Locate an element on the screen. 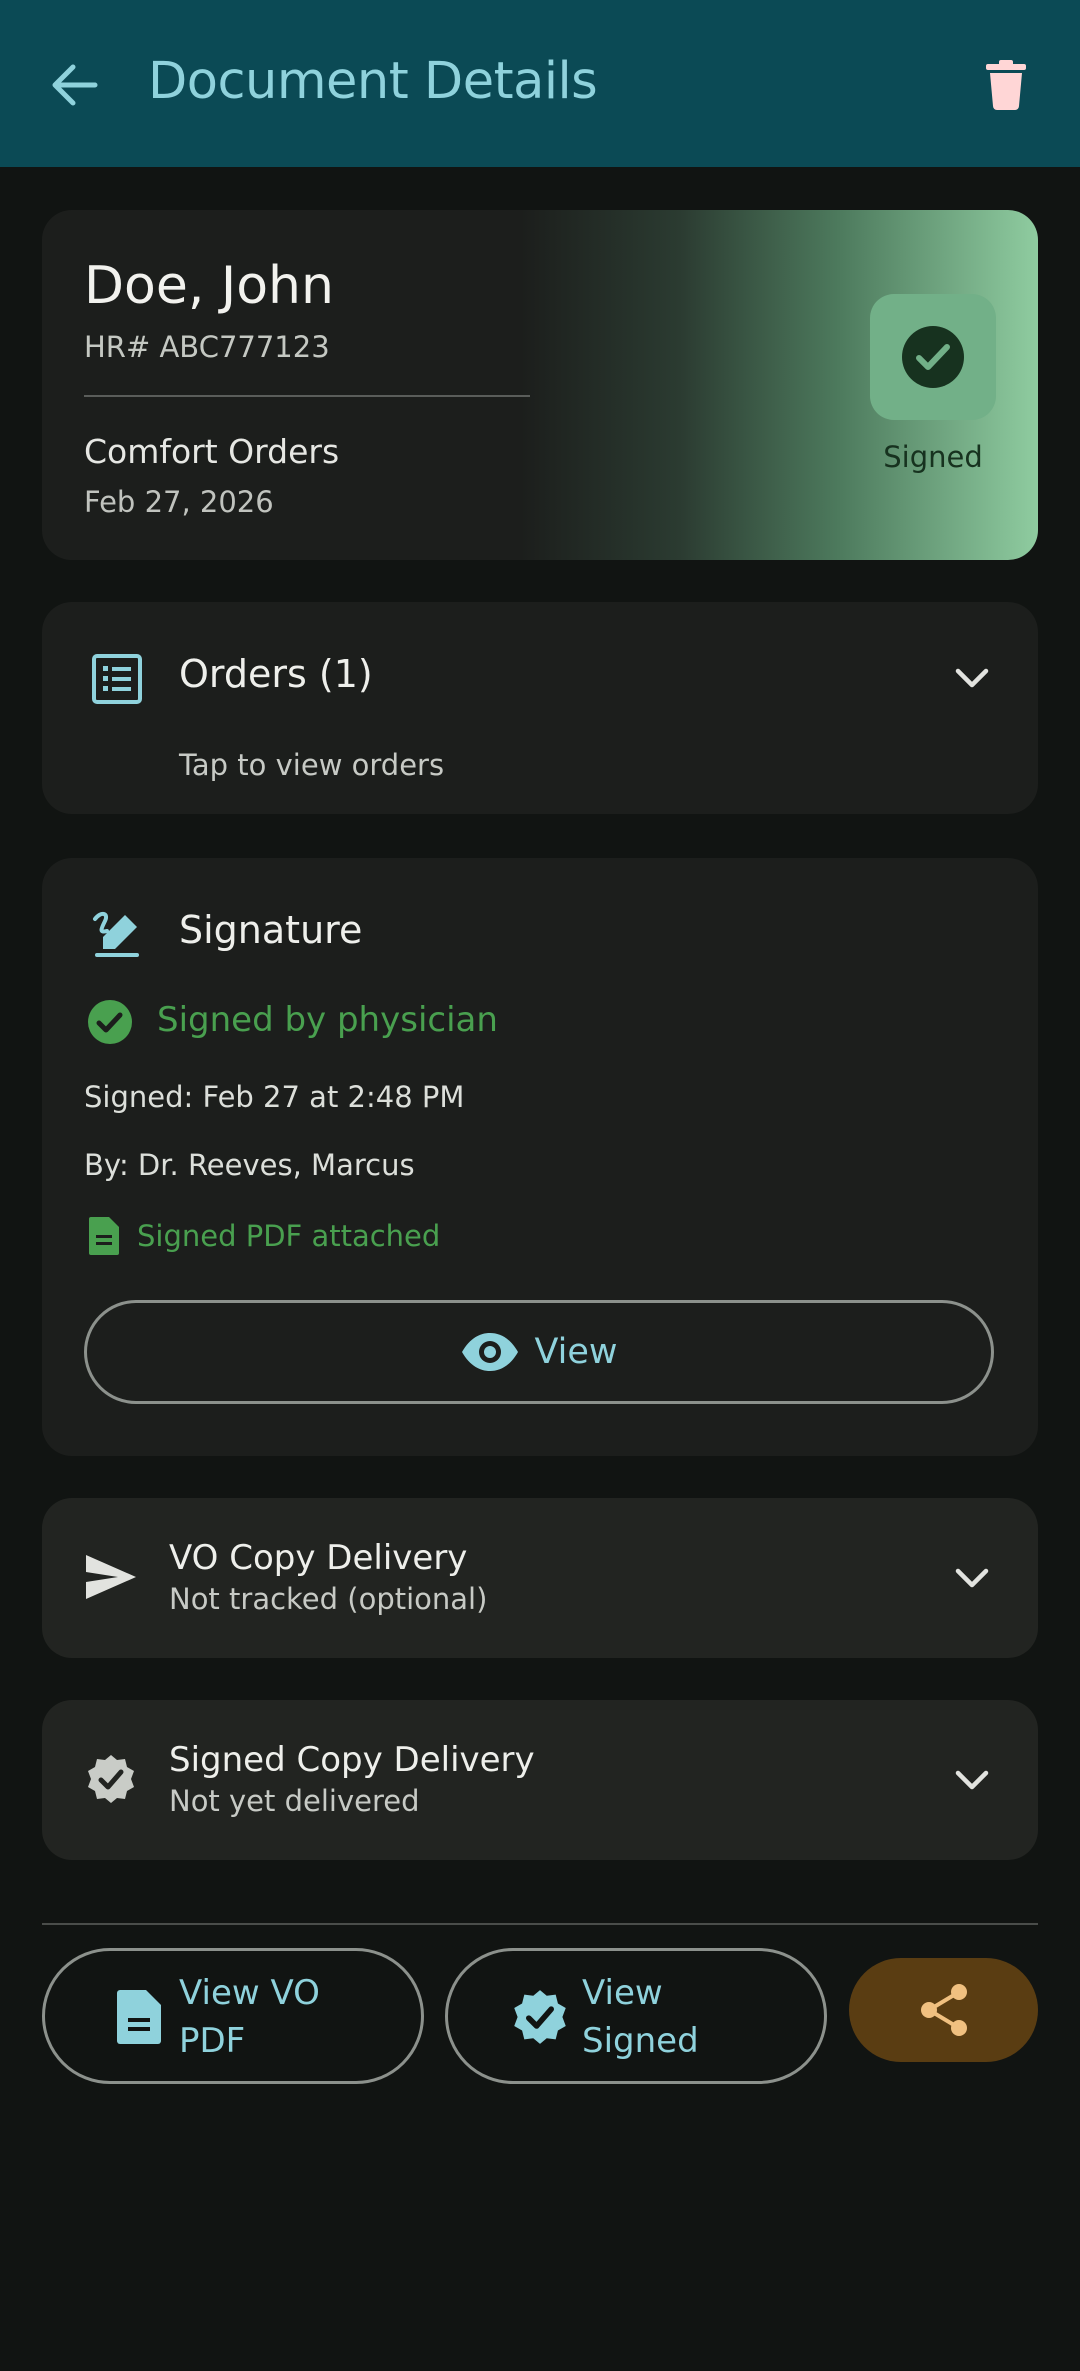 This screenshot has height=2371, width=1080. view-signed-button: View Signed is located at coordinates (636, 2016).